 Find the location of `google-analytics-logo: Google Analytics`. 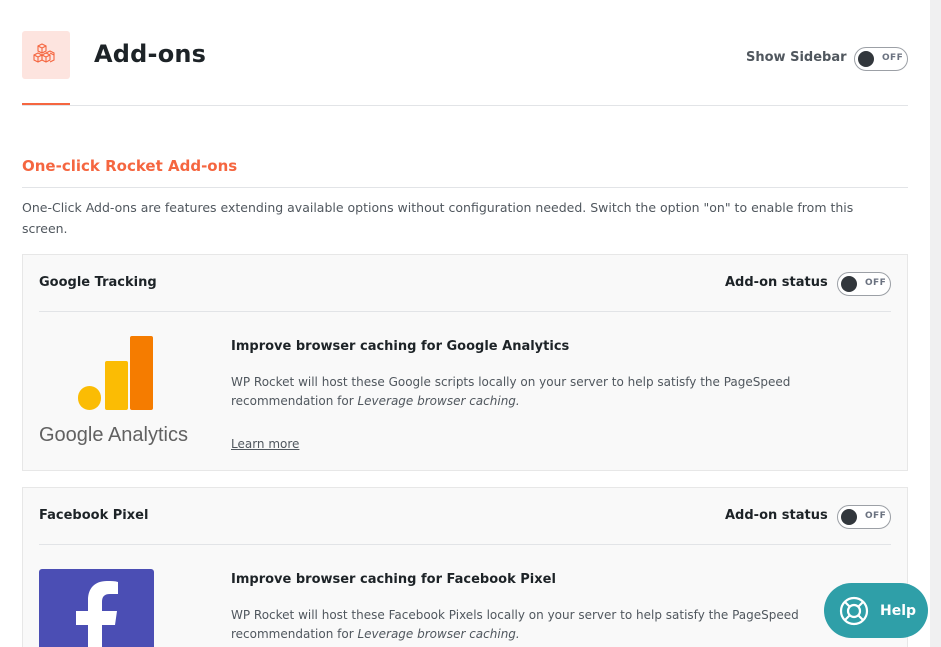

google-analytics-logo: Google Analytics is located at coordinates (119, 393).